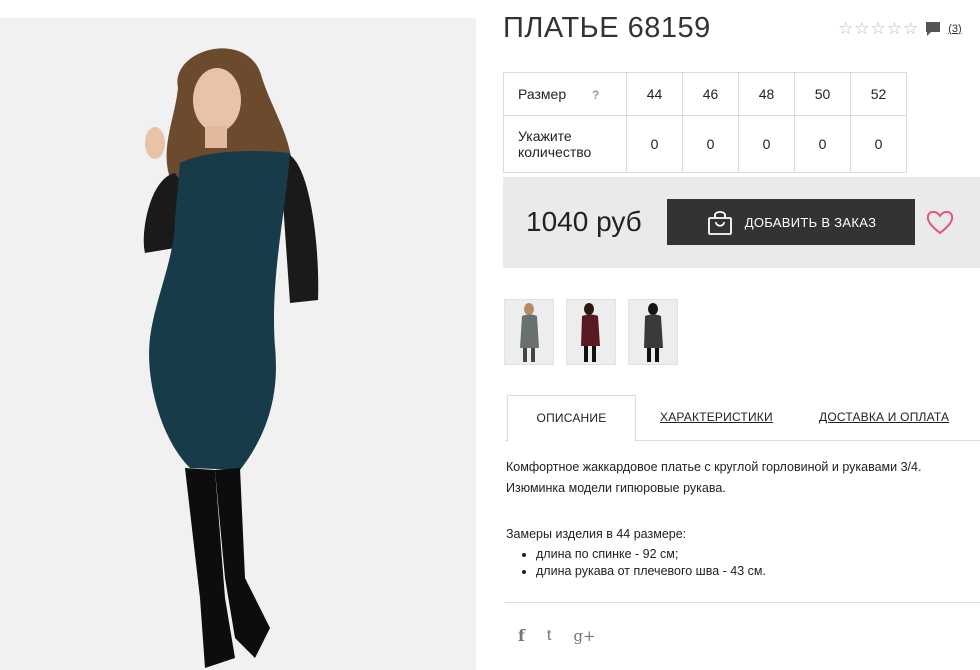 The image size is (980, 670). Describe the element at coordinates (654, 94) in the screenshot. I see `size-value: 44` at that location.